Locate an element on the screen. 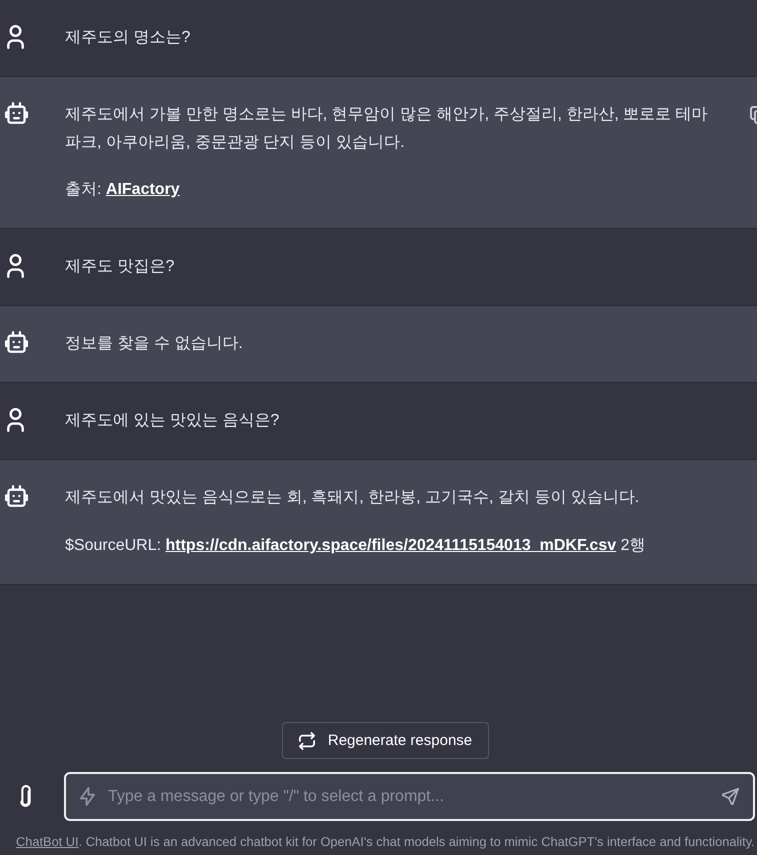  footer-text: ChatBot UI. Chatbot UI is an advanced chatbot kit for OpenAI's chat models aiming to mimic ChatGPT's interface and functionality. is located at coordinates (385, 842).